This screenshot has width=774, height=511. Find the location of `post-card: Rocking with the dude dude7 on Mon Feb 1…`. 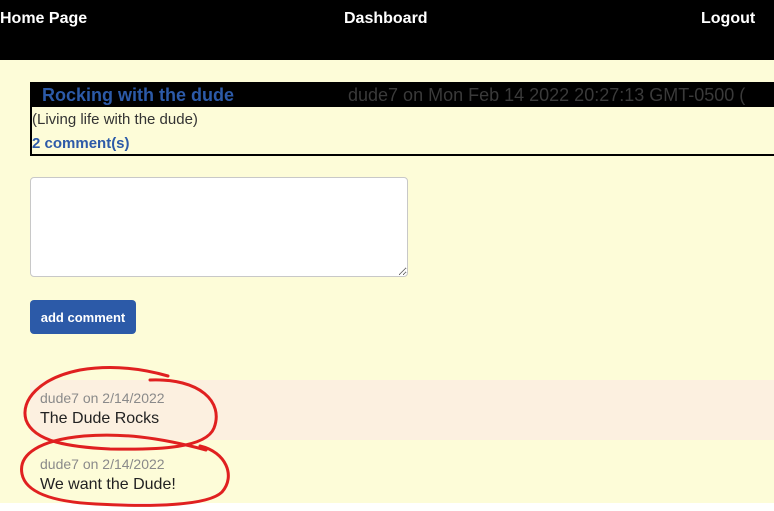

post-card: Rocking with the dude dude7 on Mon Feb 1… is located at coordinates (402, 119).